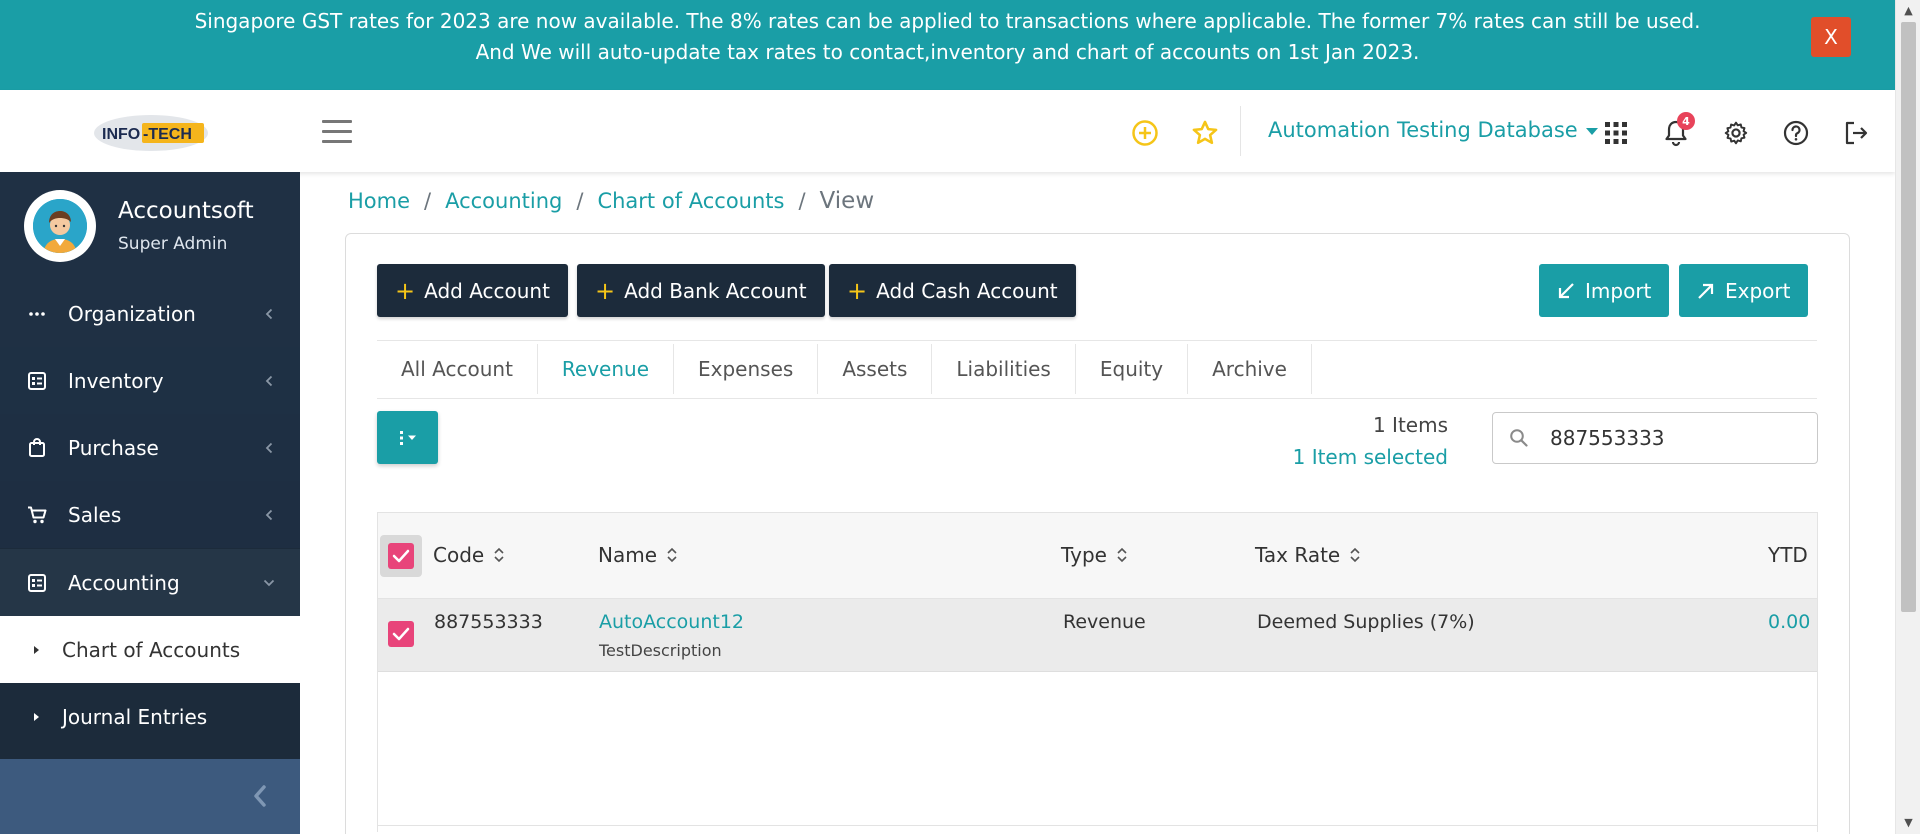  I want to click on more-vertical-icon, so click(407, 437).